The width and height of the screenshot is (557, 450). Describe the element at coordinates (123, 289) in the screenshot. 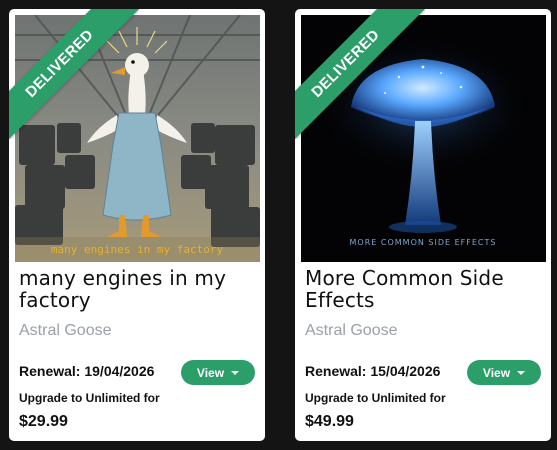

I see `release-title: many engines in my factory` at that location.